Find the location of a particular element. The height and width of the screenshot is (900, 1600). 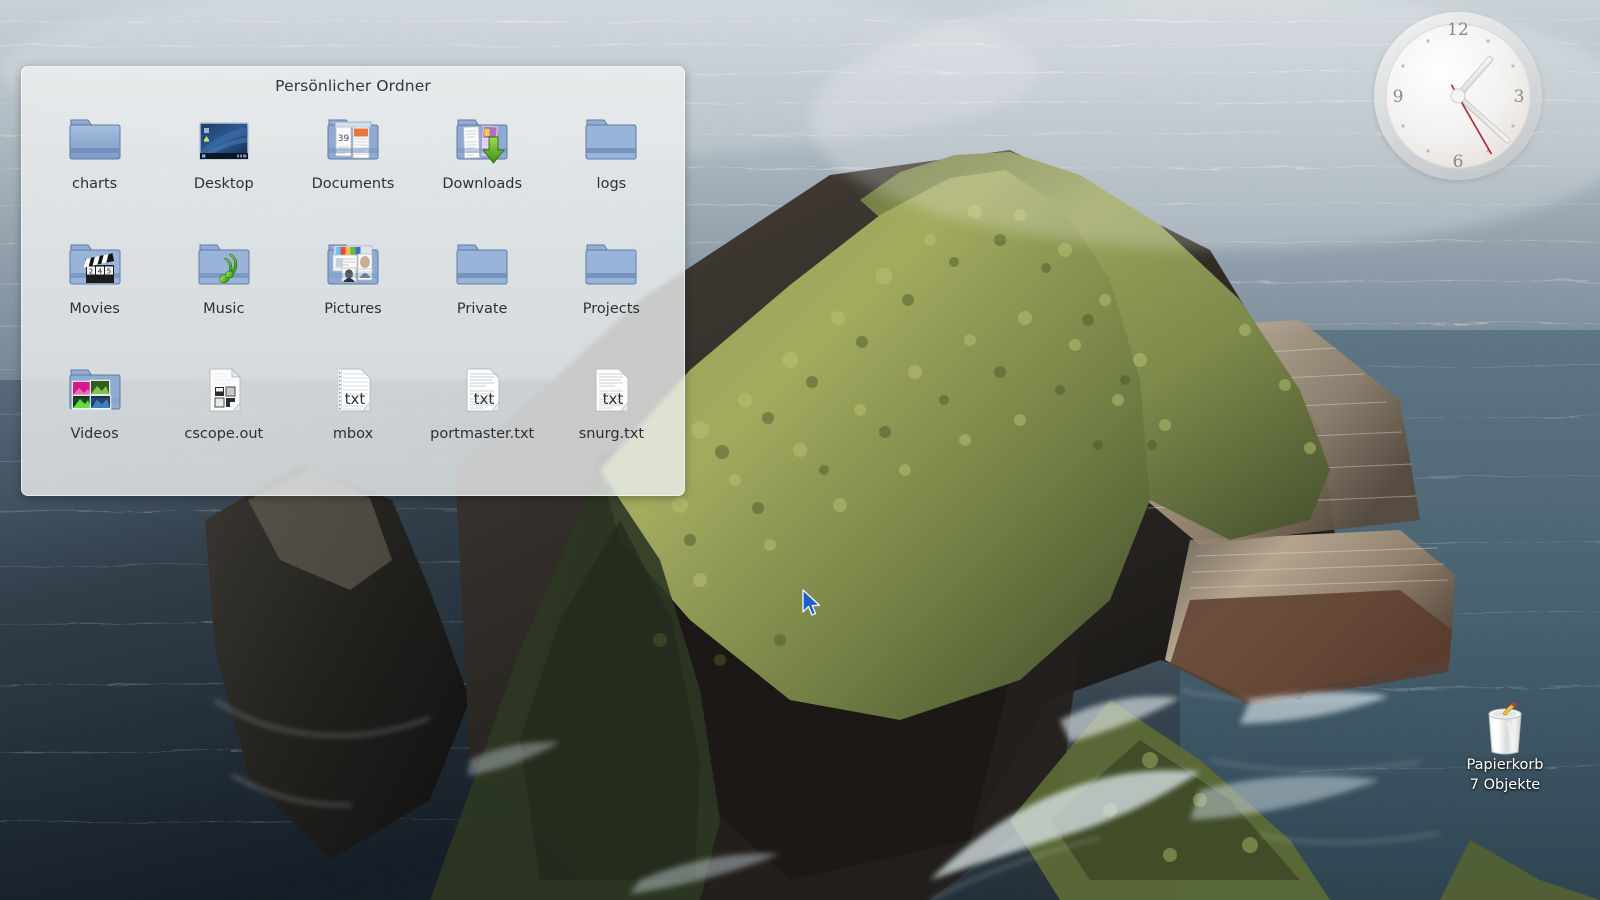

desktop-item-label: Downloads is located at coordinates (482, 184).